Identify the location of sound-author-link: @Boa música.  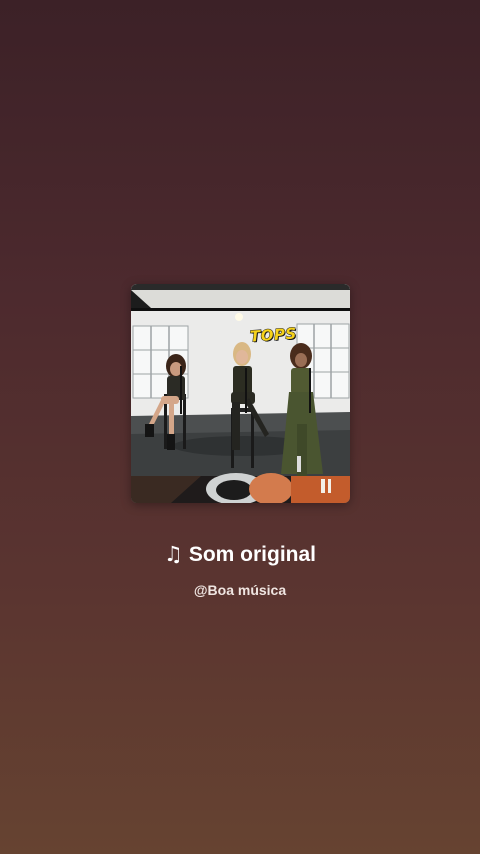
(240, 590).